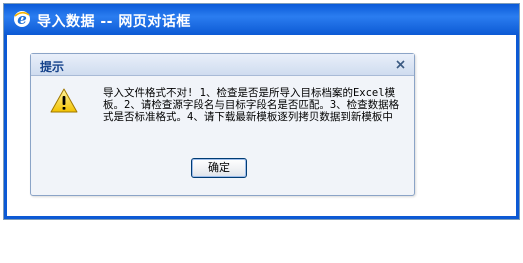 This screenshot has height=263, width=523. I want to click on window-titlebar: e 导入数据 -- 网页对话框, so click(261, 19).